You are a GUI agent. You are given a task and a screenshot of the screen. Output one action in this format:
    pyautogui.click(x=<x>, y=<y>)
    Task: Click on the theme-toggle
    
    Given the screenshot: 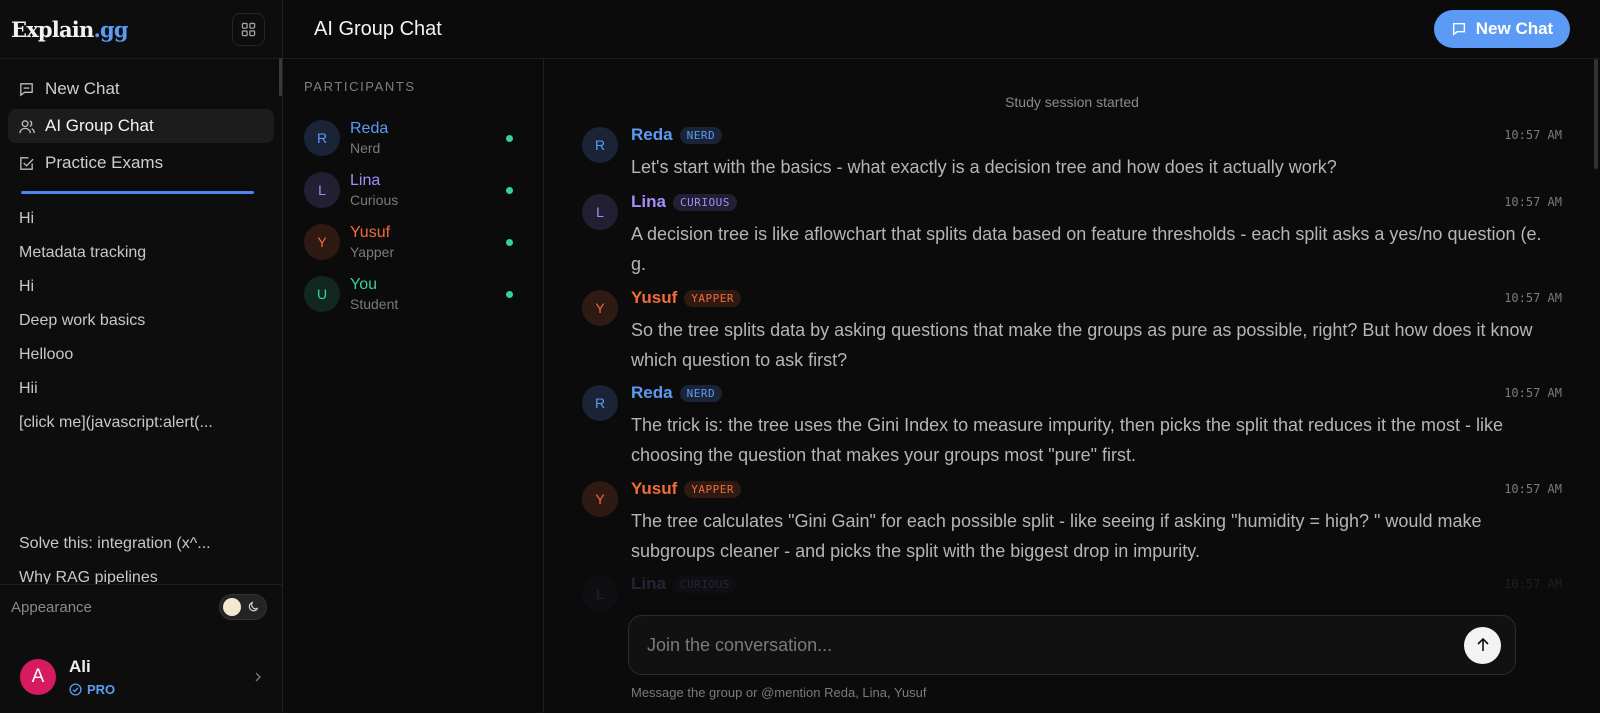 What is the action you would take?
    pyautogui.click(x=243, y=607)
    